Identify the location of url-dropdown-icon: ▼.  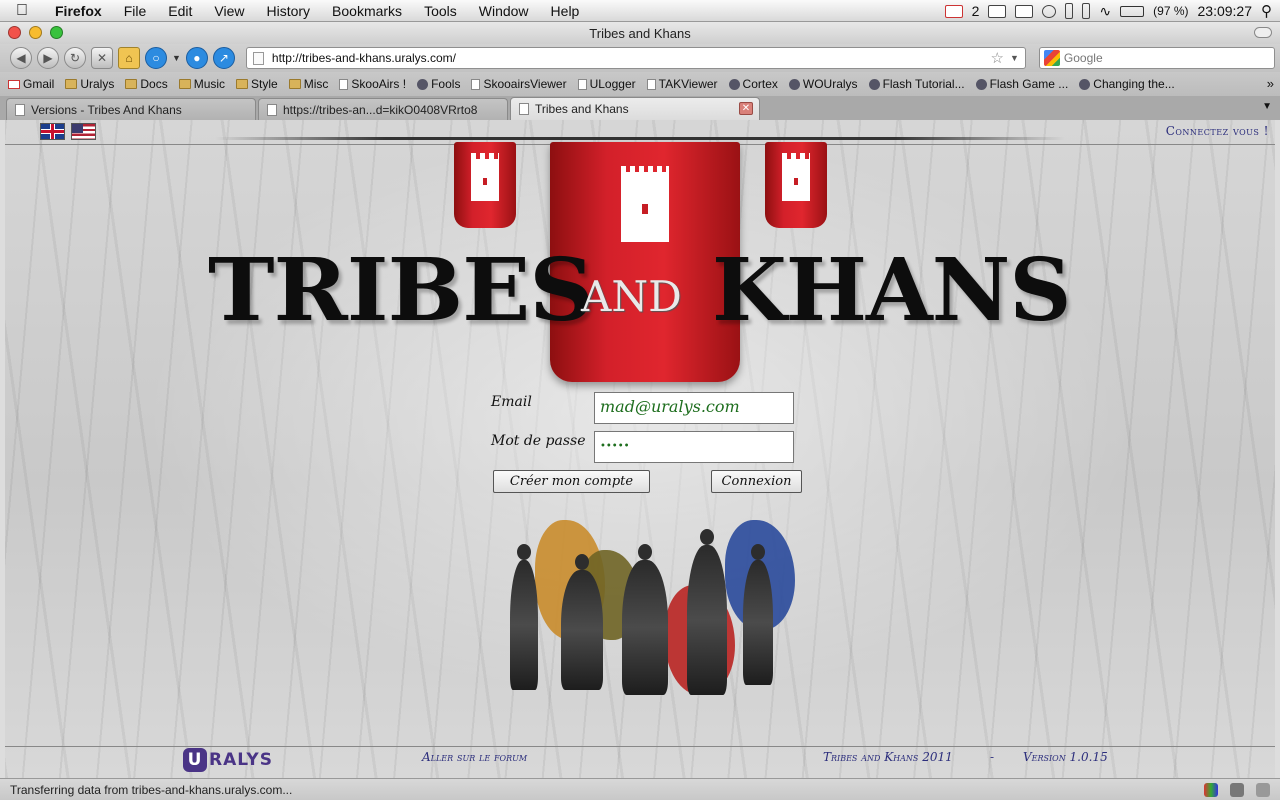
(1014, 58).